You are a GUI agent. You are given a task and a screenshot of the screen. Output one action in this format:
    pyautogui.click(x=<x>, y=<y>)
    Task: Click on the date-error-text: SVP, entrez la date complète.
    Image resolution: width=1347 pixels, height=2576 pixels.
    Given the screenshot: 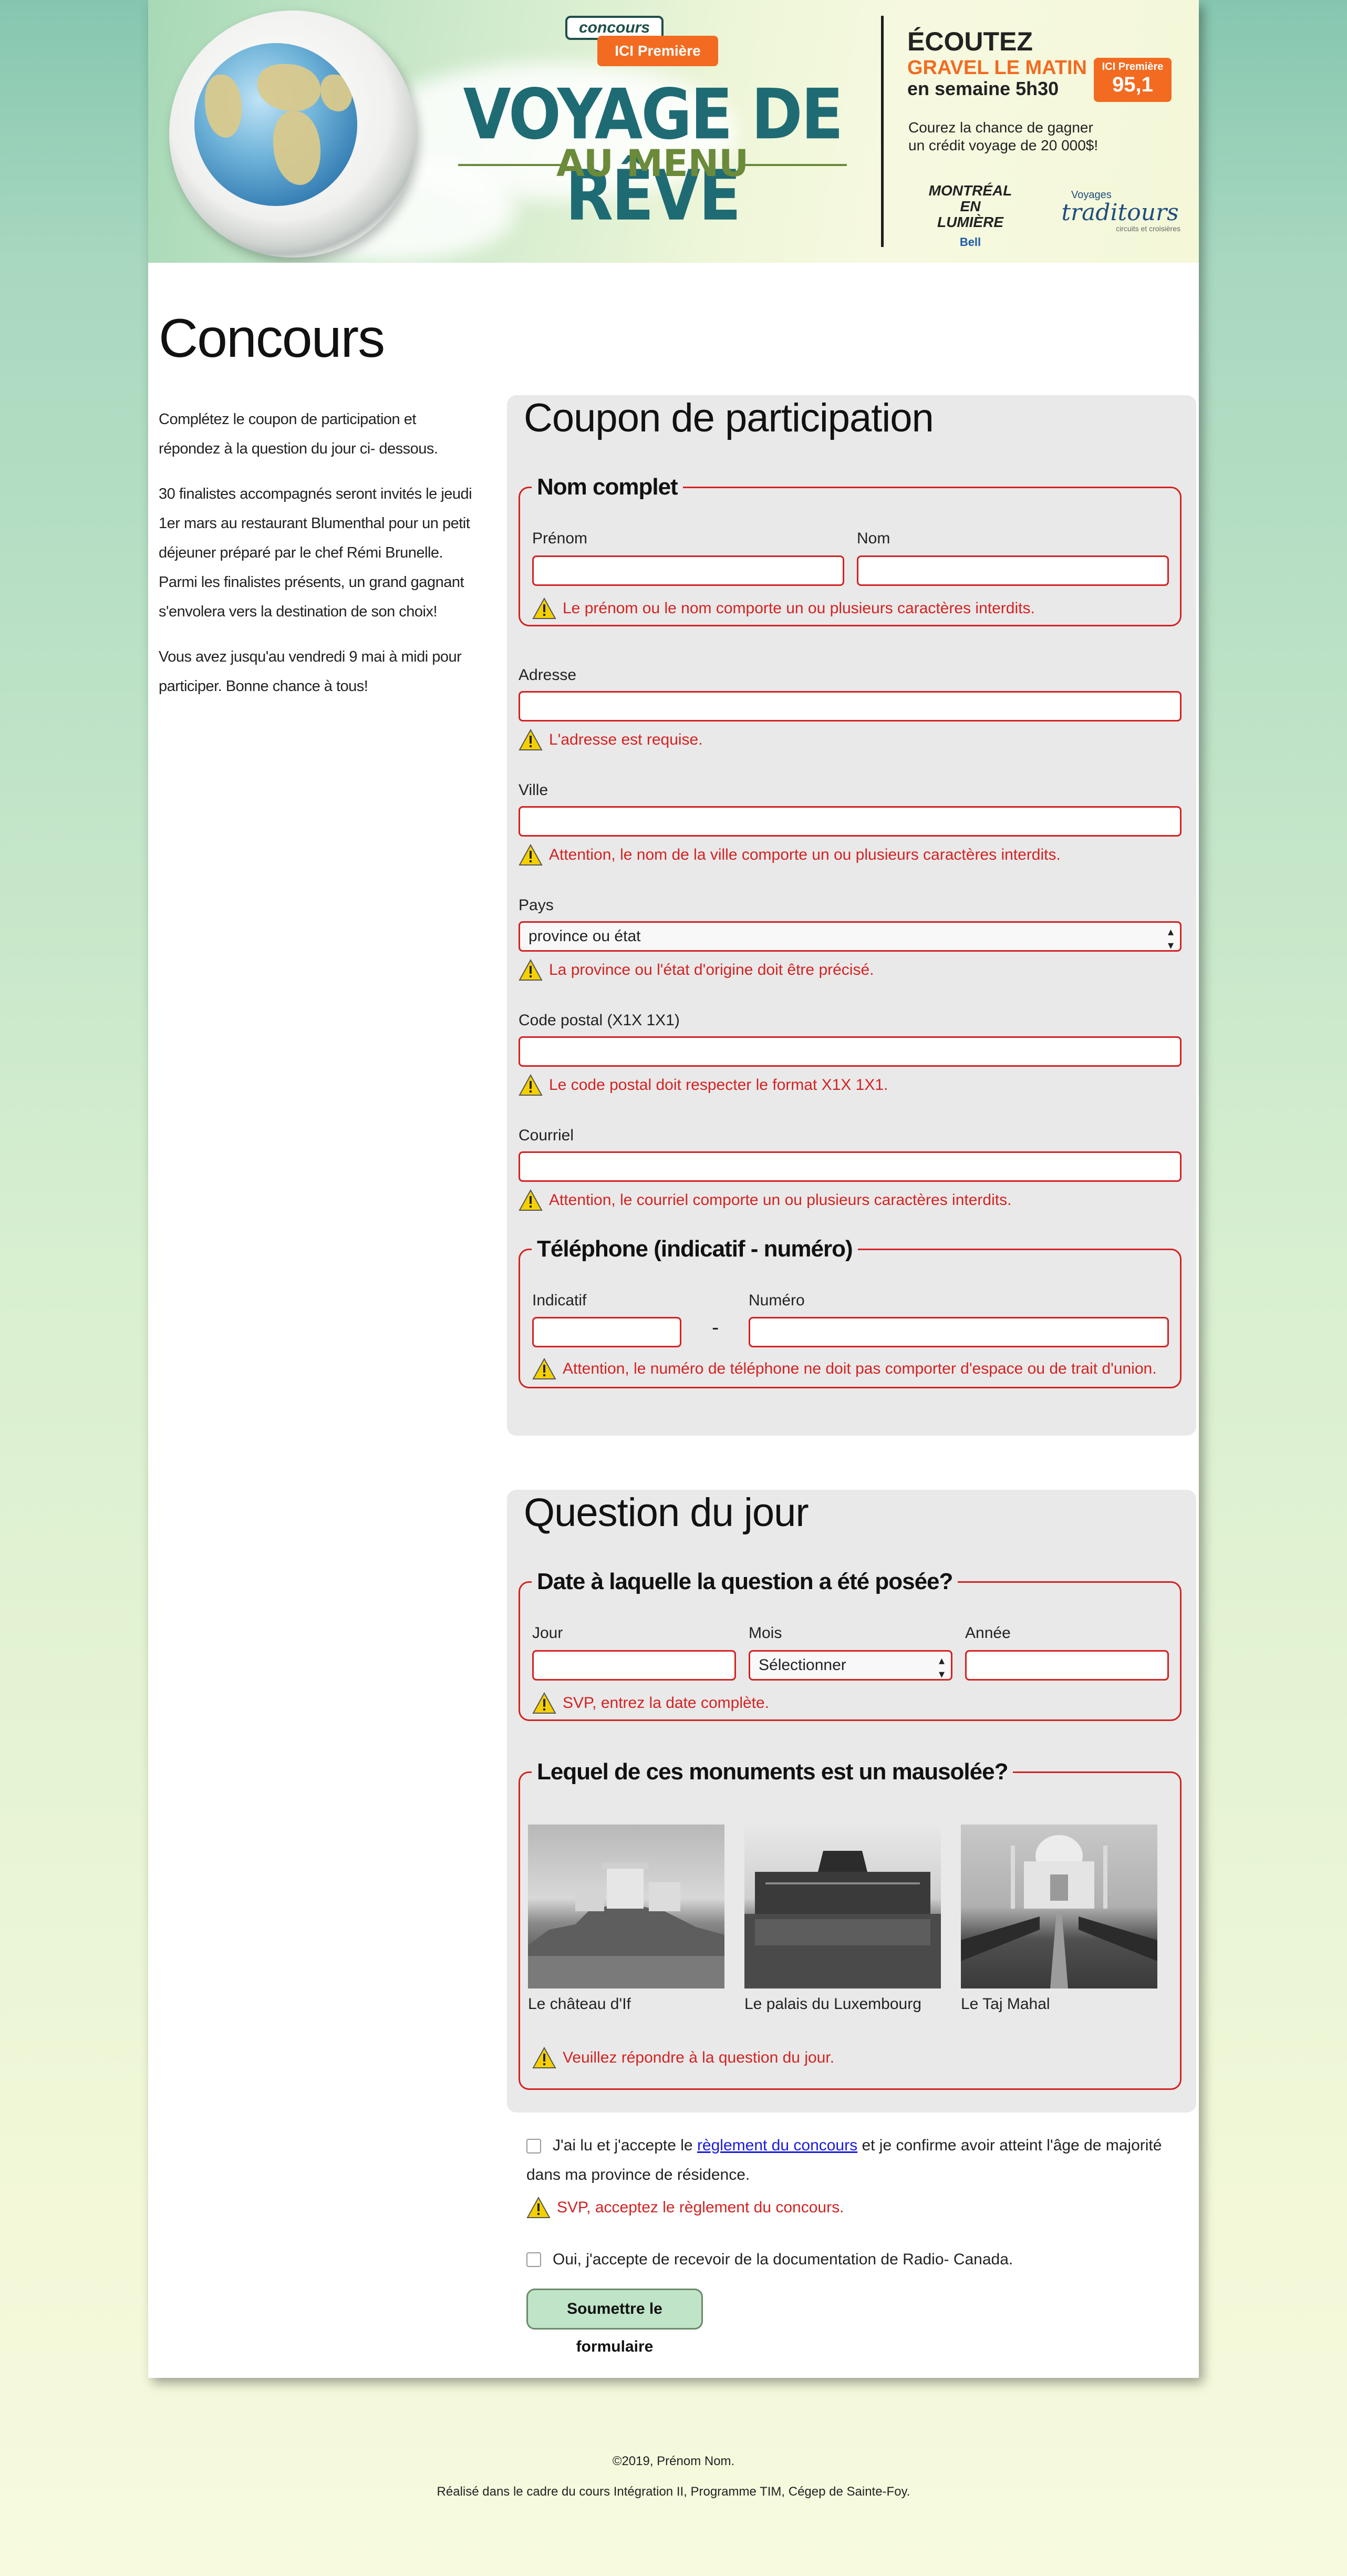 What is the action you would take?
    pyautogui.click(x=666, y=1703)
    